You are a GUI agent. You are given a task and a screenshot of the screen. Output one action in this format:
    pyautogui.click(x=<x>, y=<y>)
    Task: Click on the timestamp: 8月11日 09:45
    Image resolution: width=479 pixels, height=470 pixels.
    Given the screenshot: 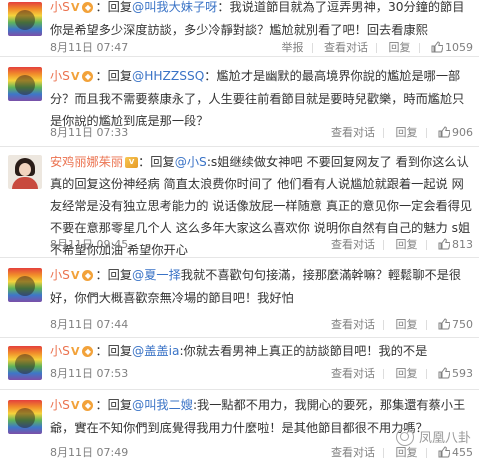 What is the action you would take?
    pyautogui.click(x=89, y=244)
    